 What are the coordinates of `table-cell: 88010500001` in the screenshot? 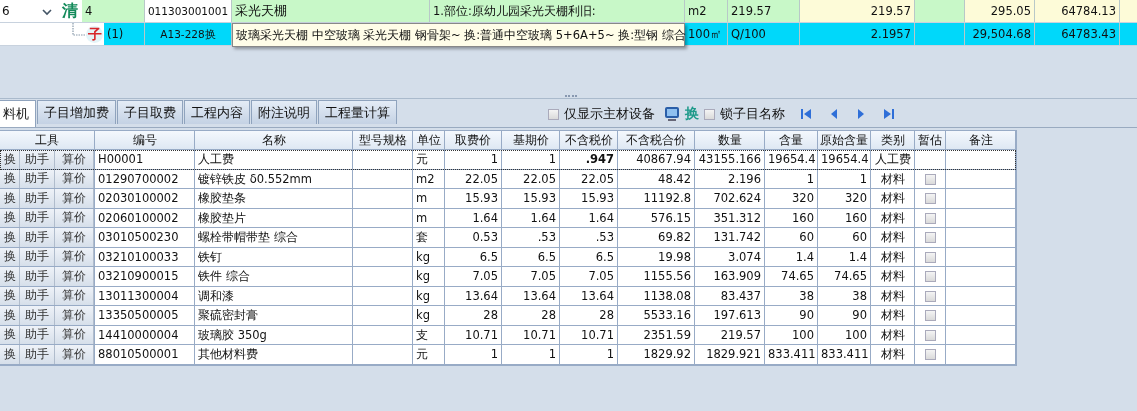 It's located at (145, 355).